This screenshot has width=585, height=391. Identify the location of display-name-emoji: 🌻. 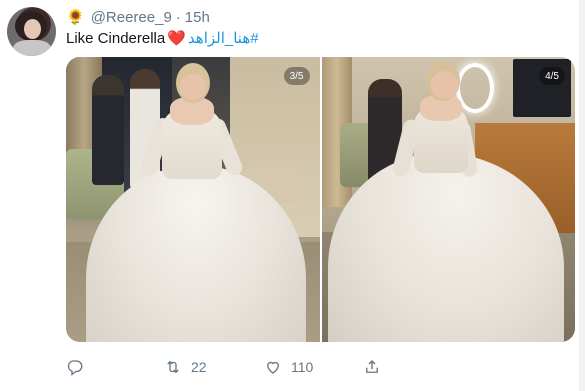
(75, 17).